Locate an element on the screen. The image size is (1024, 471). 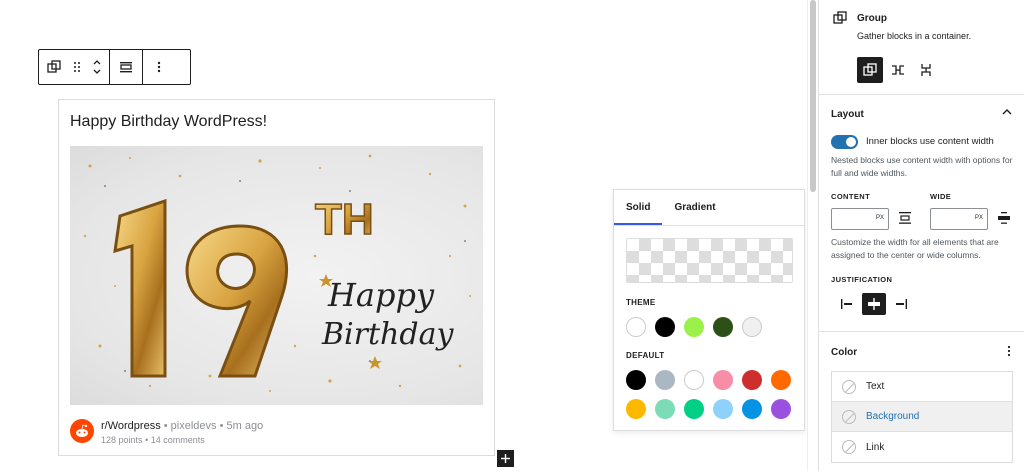
row-variation-icon is located at coordinates (898, 70).